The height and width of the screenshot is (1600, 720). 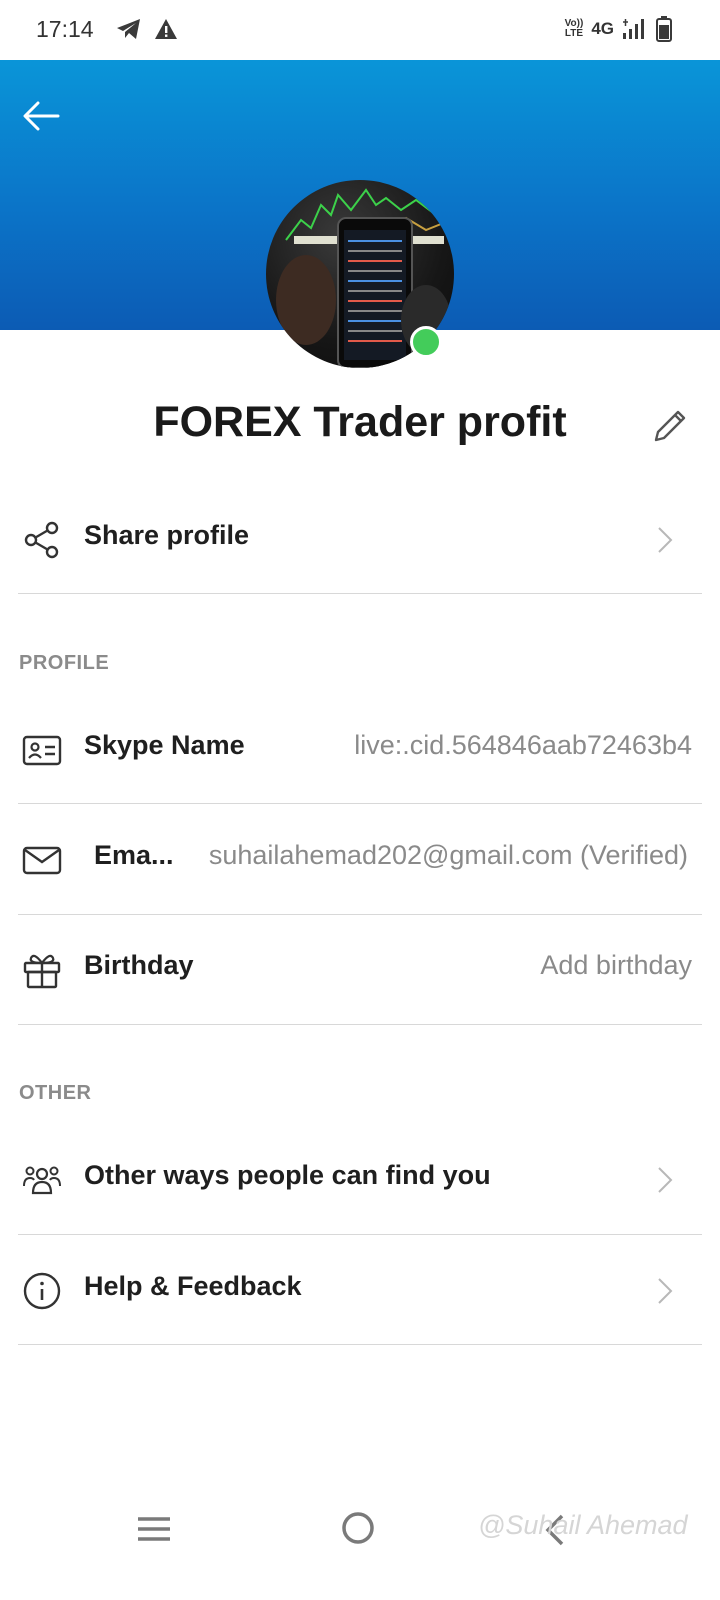 What do you see at coordinates (360, 30) in the screenshot?
I see `status-bar: 17:14 Vo)) LTE 4G` at bounding box center [360, 30].